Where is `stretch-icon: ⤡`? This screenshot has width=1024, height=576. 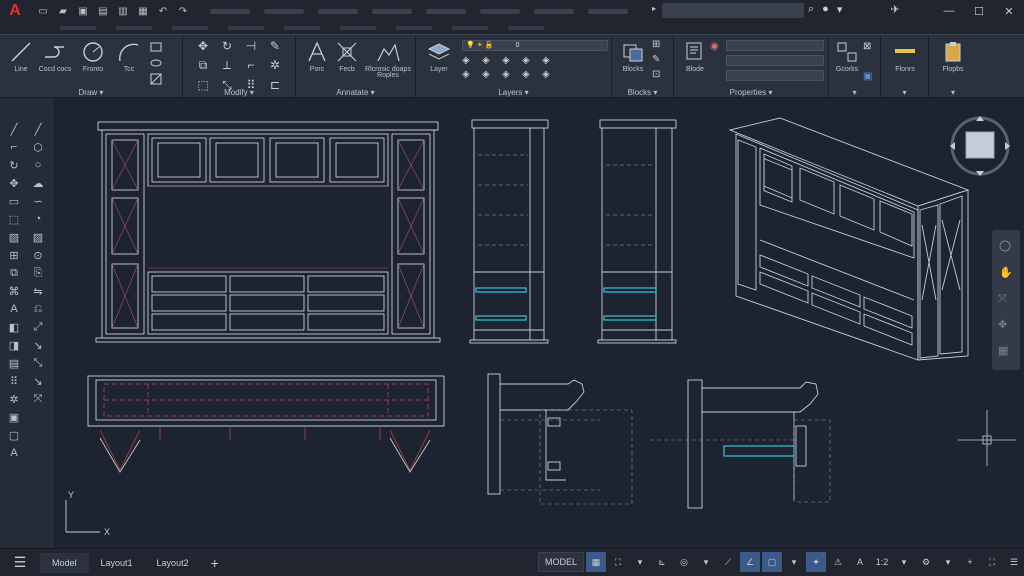 stretch-icon: ⤡ is located at coordinates (38, 363).